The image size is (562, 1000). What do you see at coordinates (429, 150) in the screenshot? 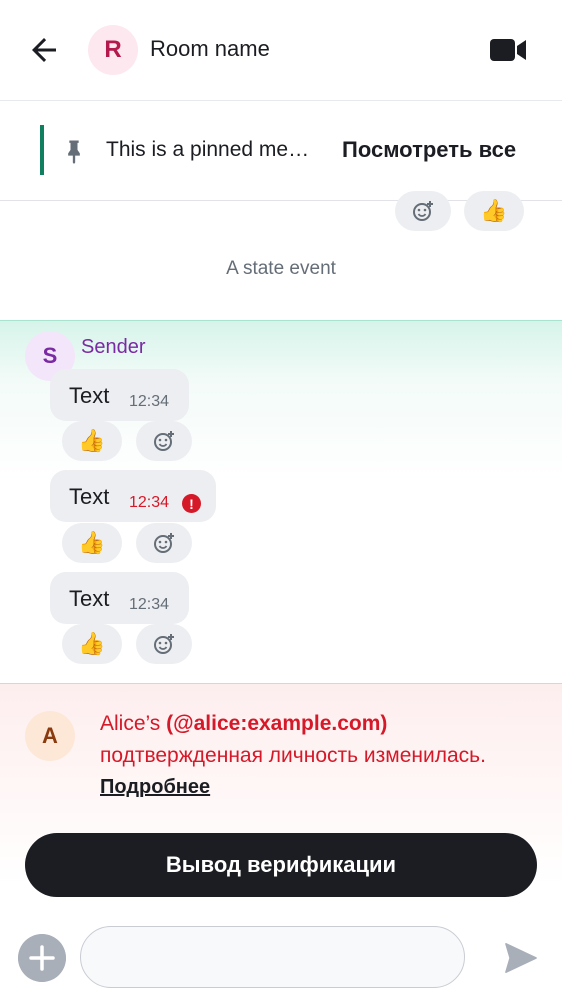
I see `view-all-pinned-button: Посмотреть все` at bounding box center [429, 150].